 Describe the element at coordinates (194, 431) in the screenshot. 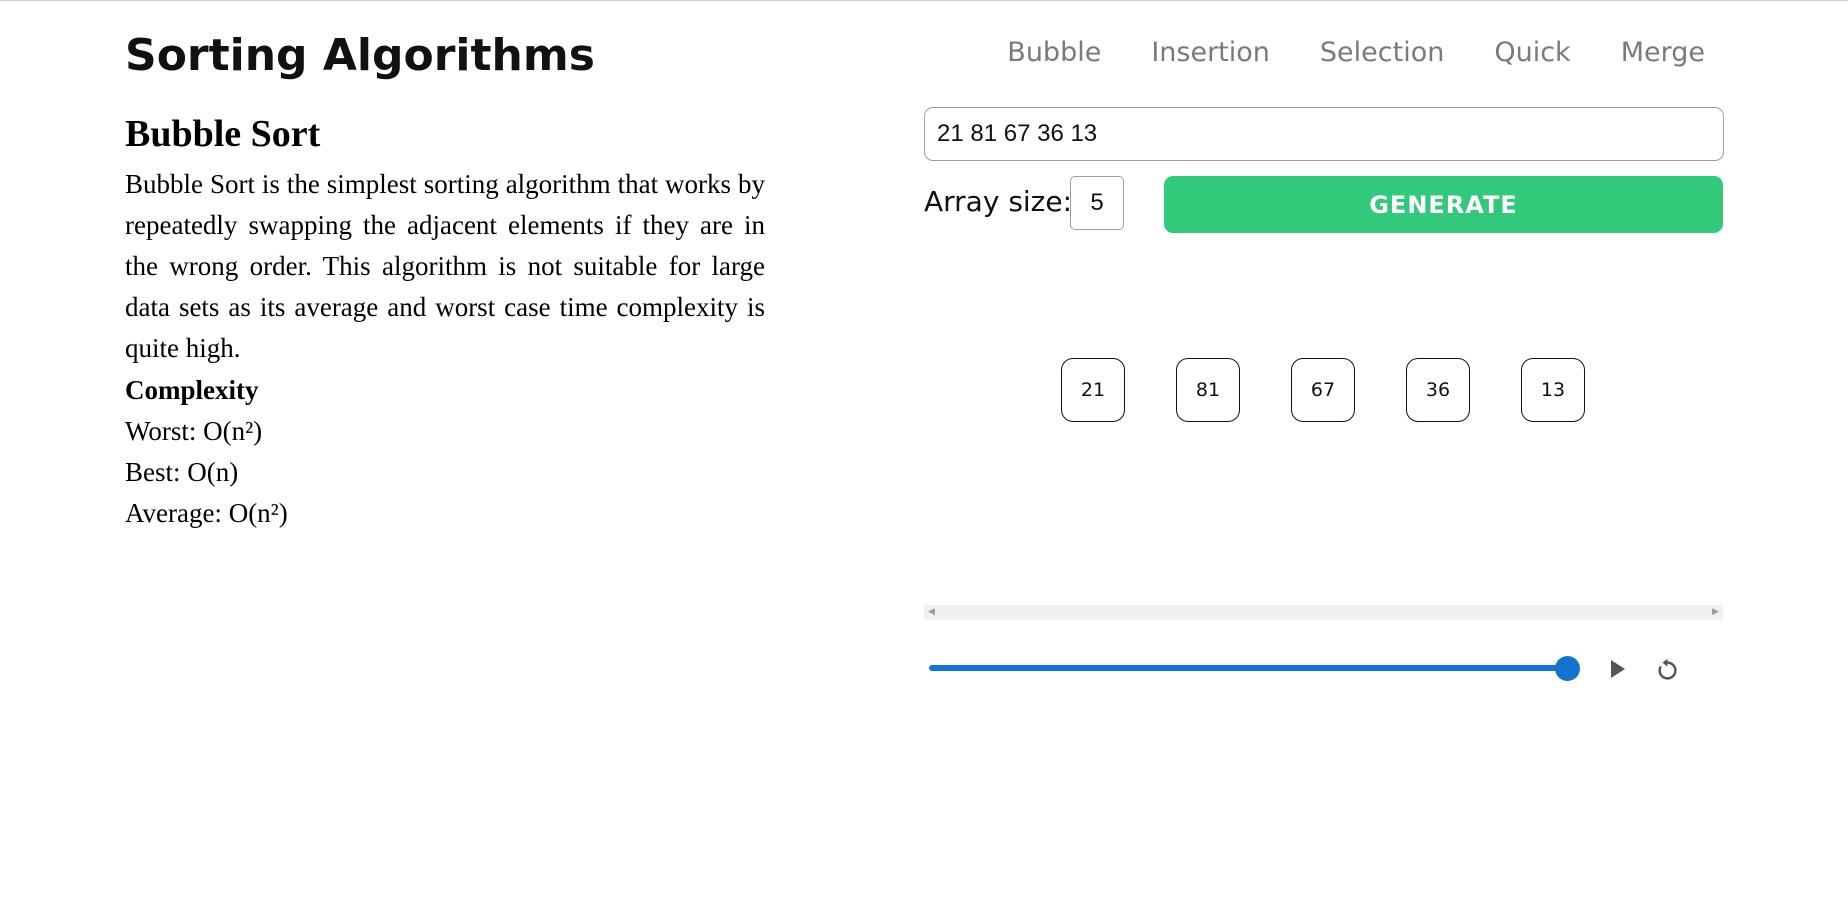

I see `complexity-worst: Worst: O(n²)` at that location.